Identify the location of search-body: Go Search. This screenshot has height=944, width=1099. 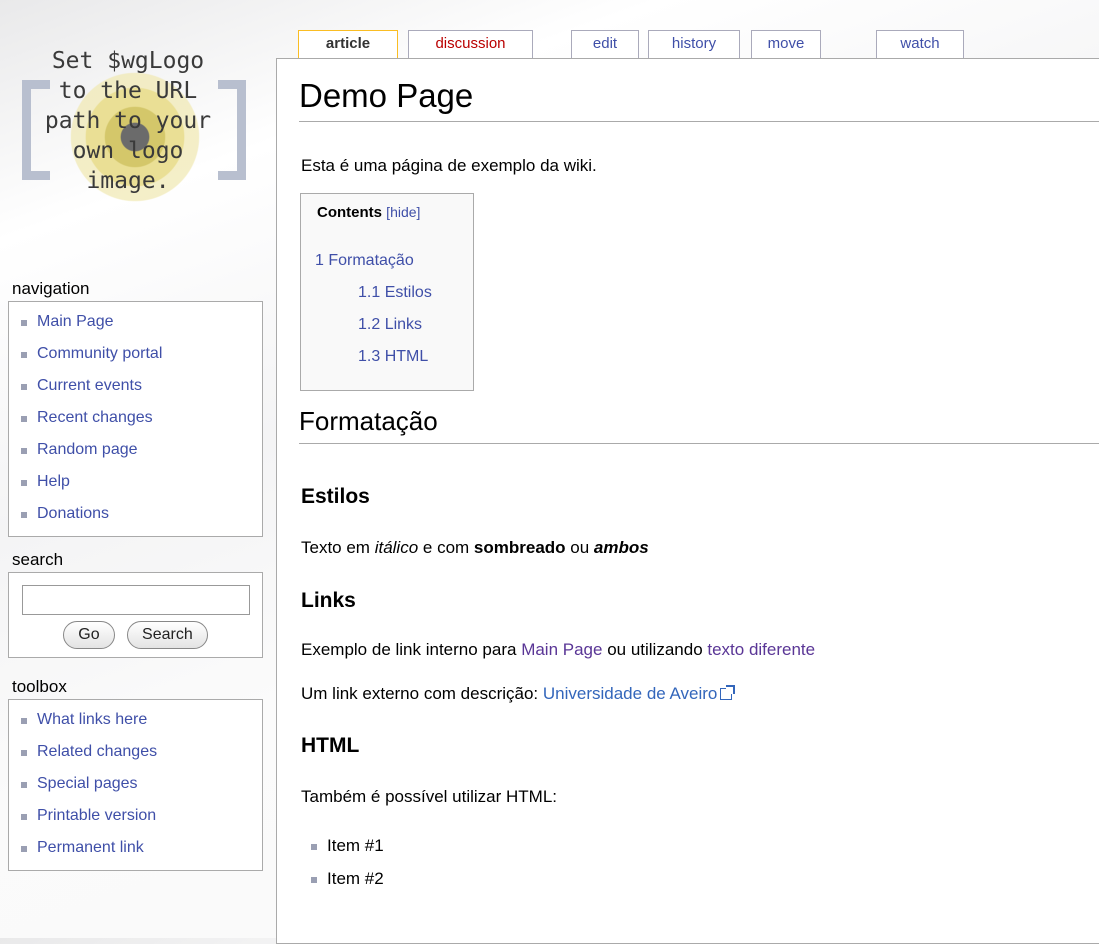
(135, 615).